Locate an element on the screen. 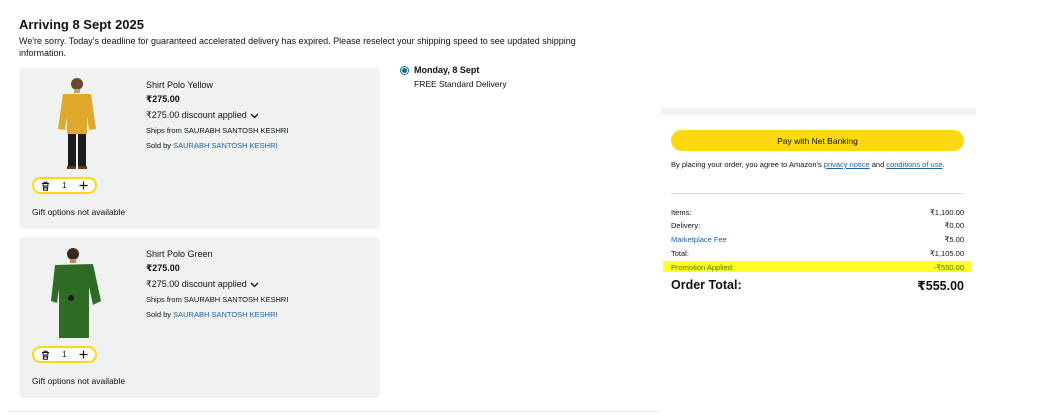 This screenshot has height=415, width=1047. row-label: Items: is located at coordinates (681, 212).